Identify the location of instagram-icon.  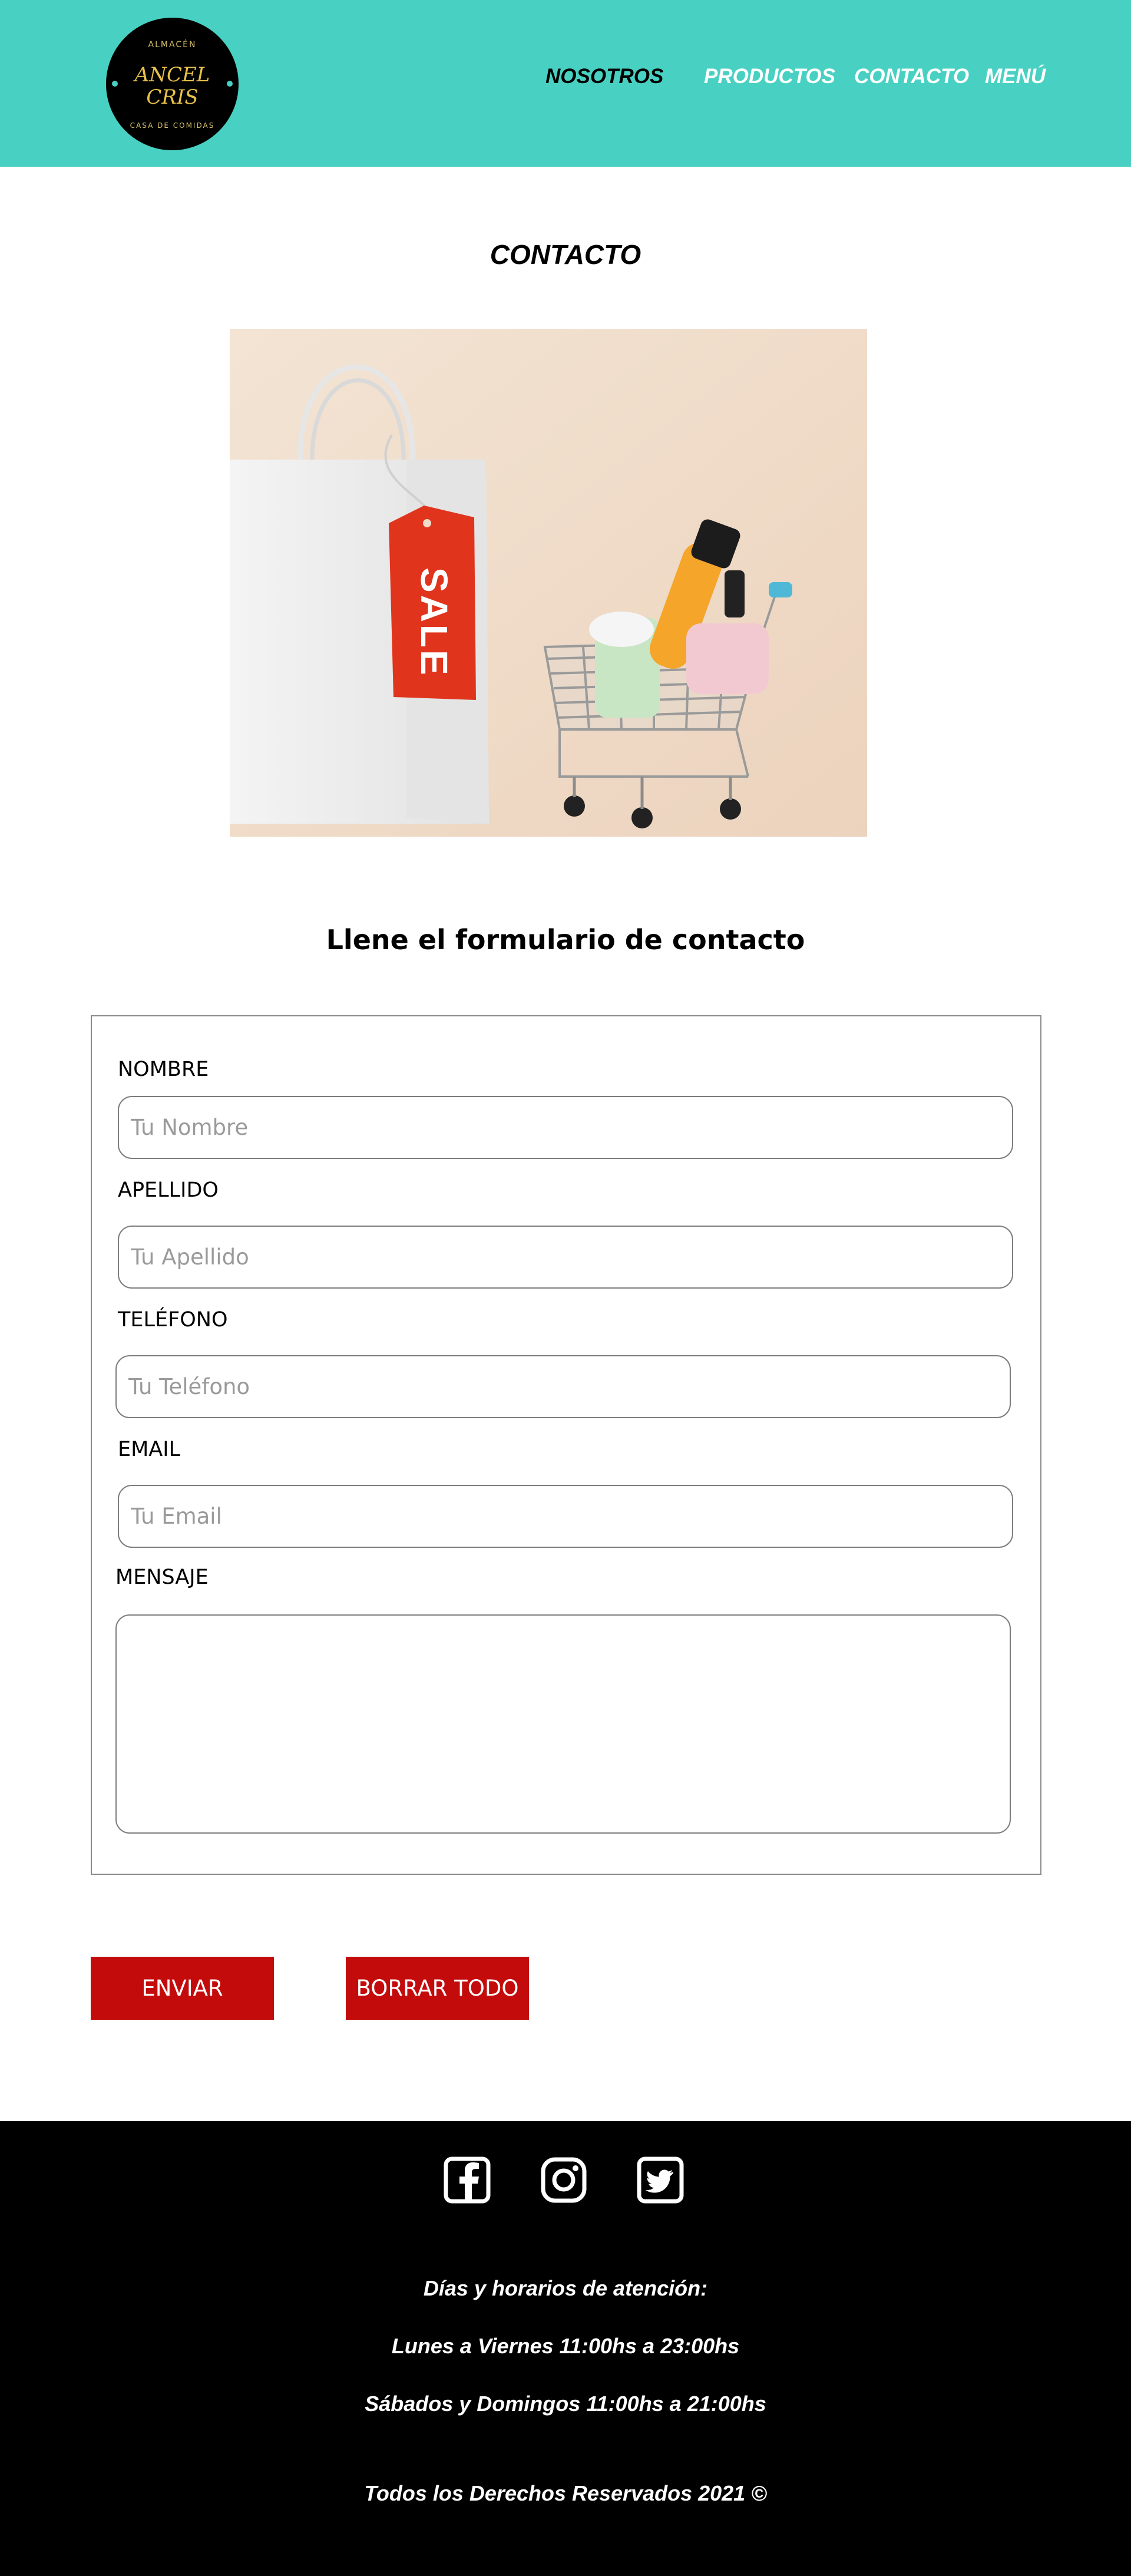
(563, 2180).